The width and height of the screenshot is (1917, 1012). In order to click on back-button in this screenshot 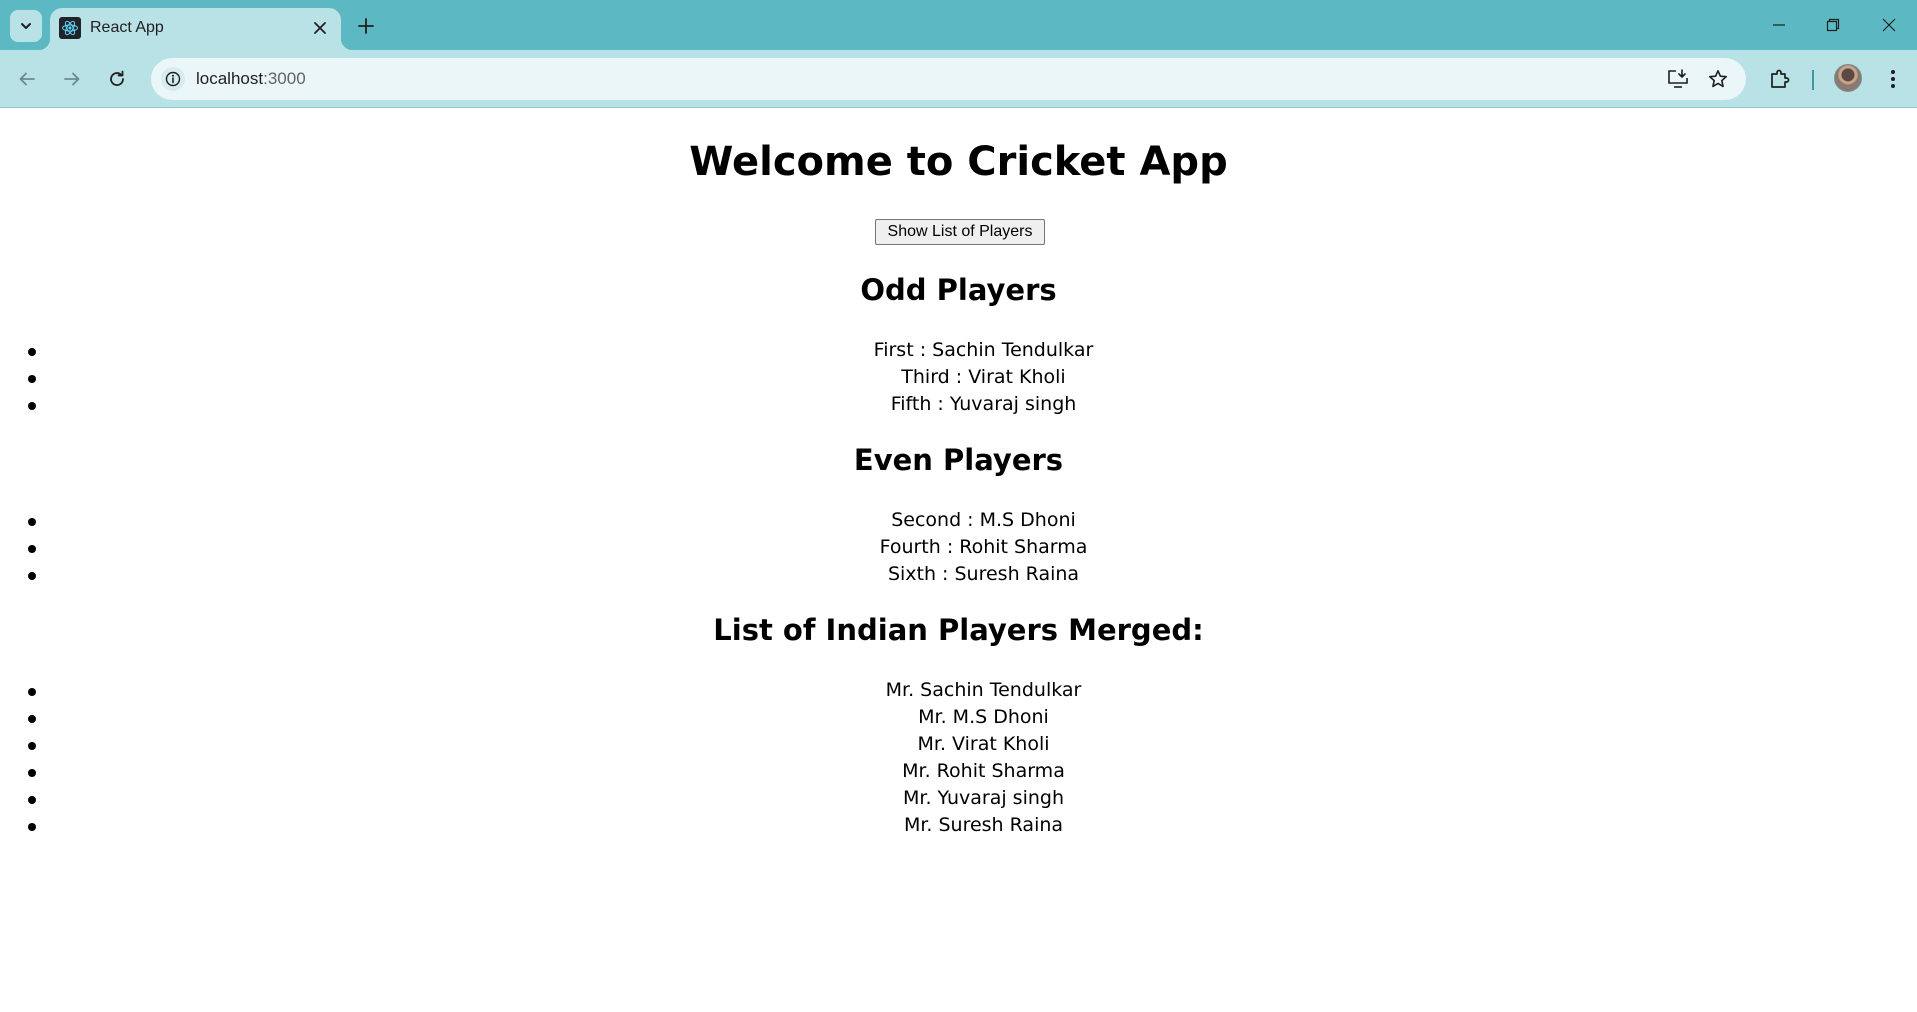, I will do `click(27, 79)`.